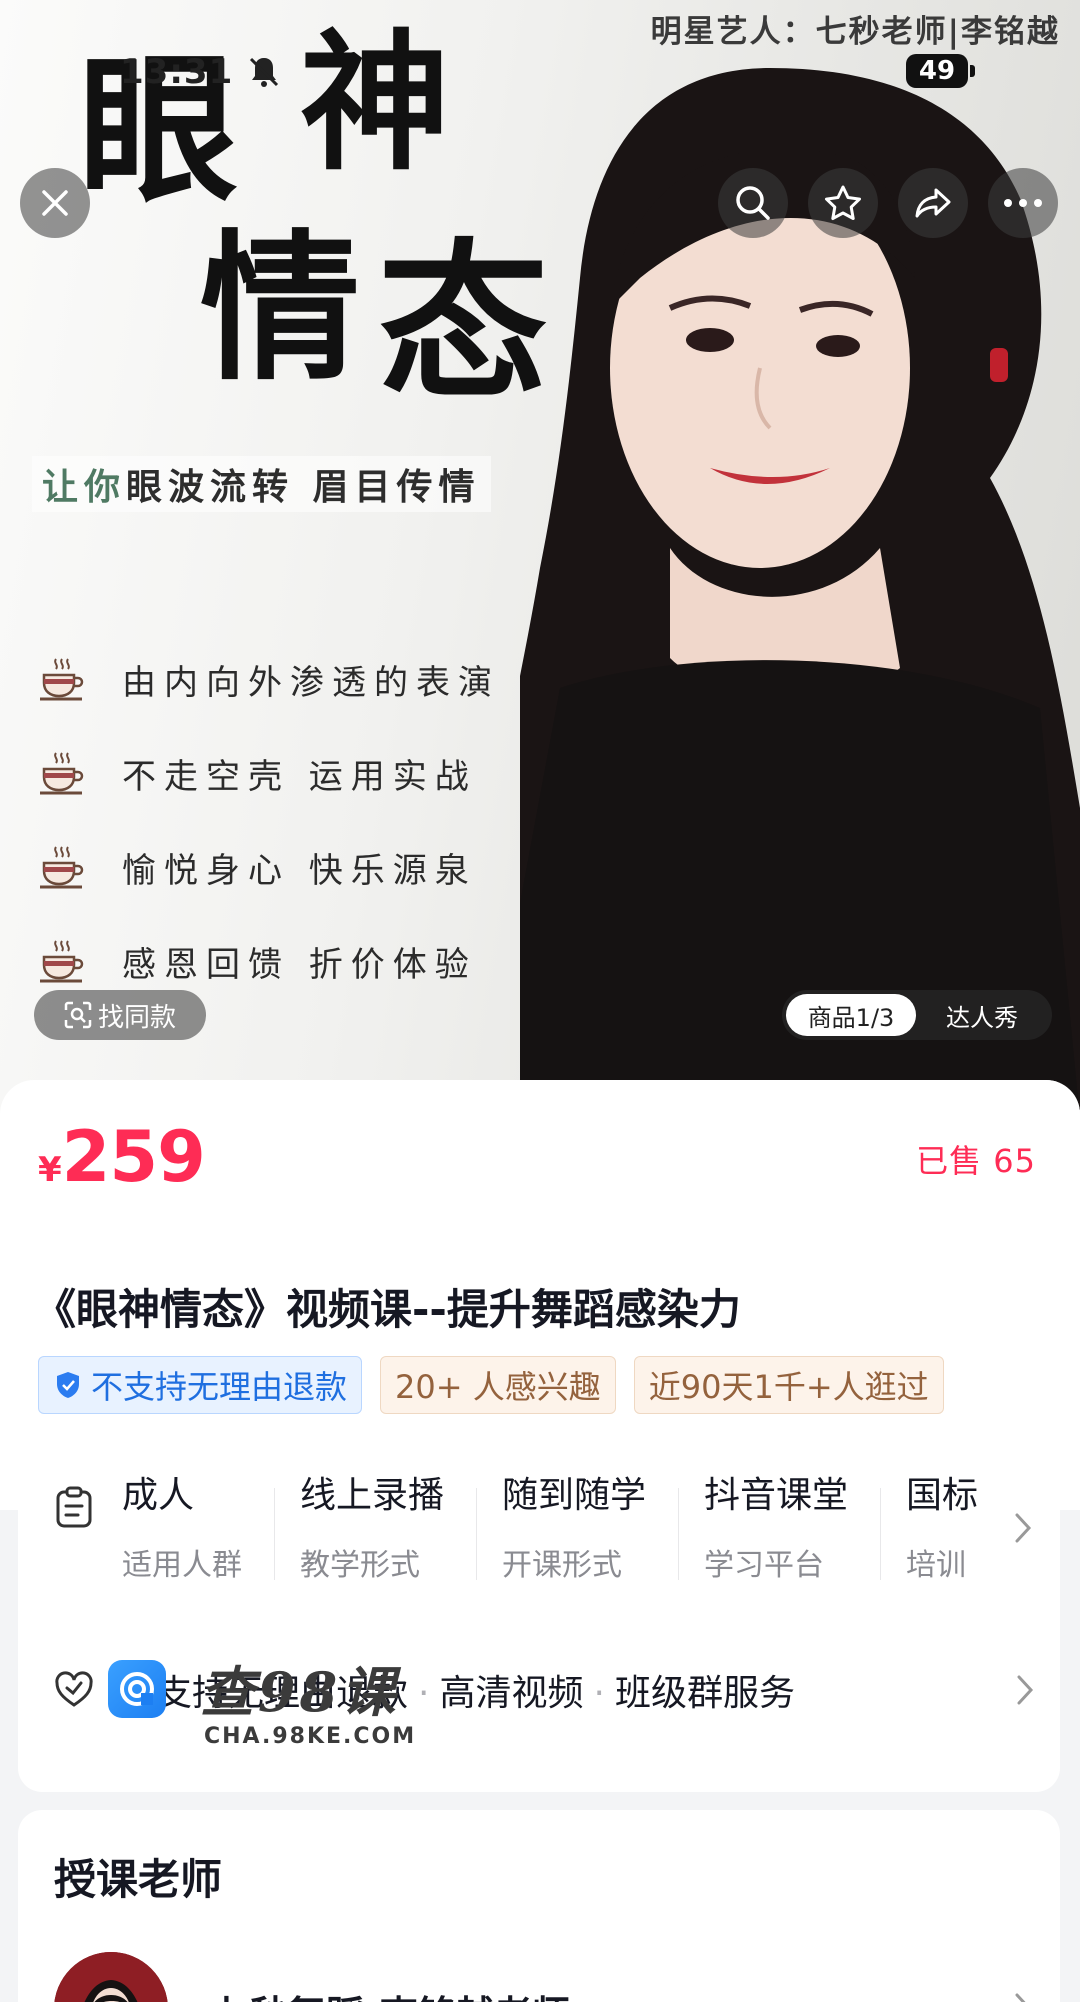 The image size is (1080, 2002). What do you see at coordinates (219, 1387) in the screenshot?
I see `refund-policy-text: 不支持无理由退款` at bounding box center [219, 1387].